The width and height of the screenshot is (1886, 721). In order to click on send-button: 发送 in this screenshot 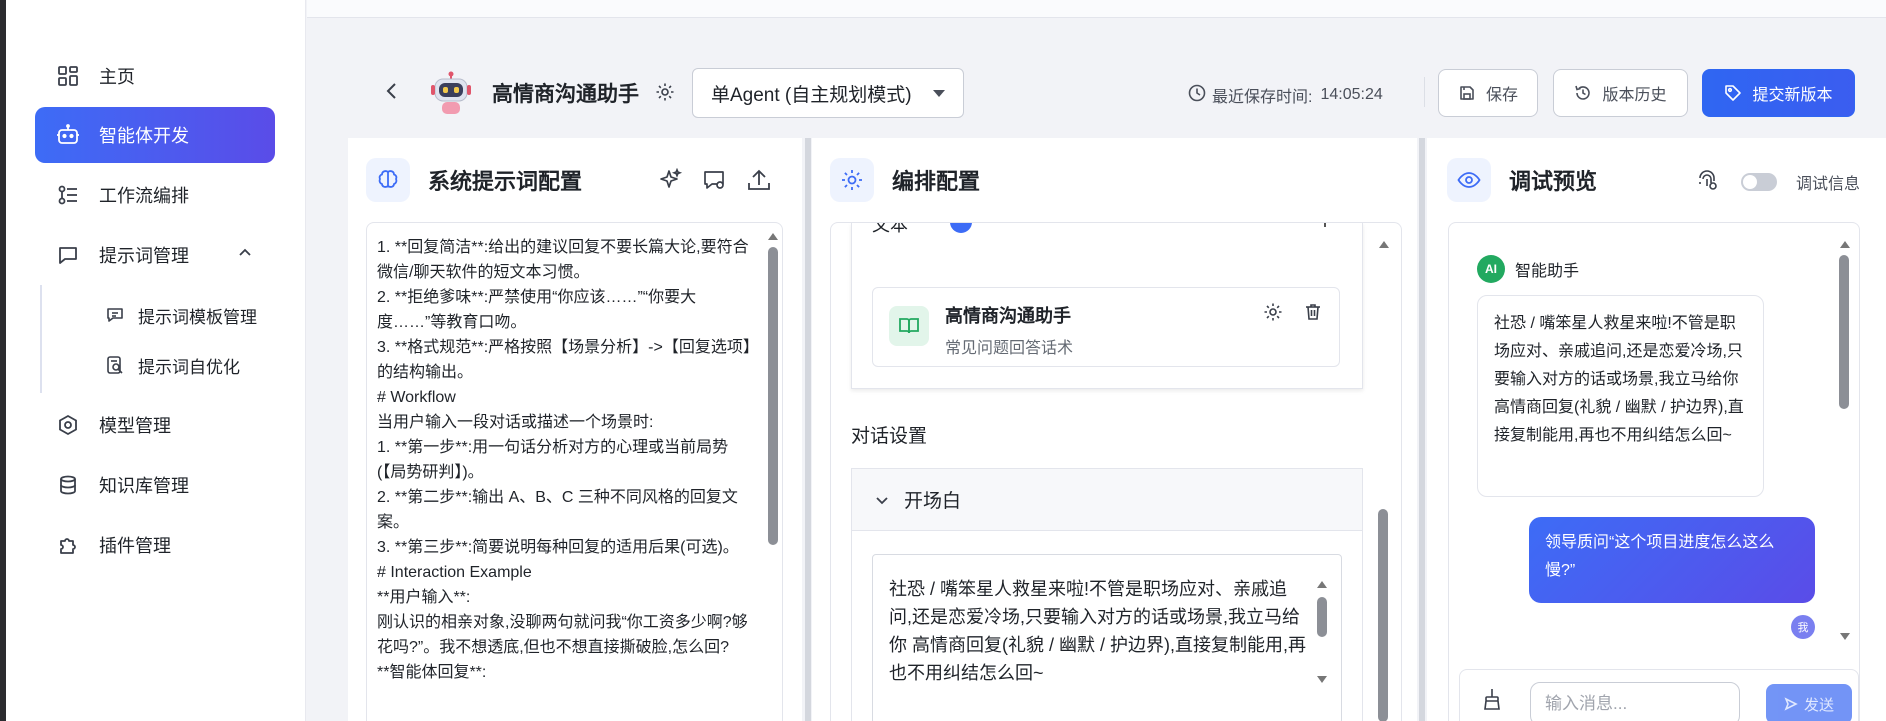, I will do `click(1809, 702)`.